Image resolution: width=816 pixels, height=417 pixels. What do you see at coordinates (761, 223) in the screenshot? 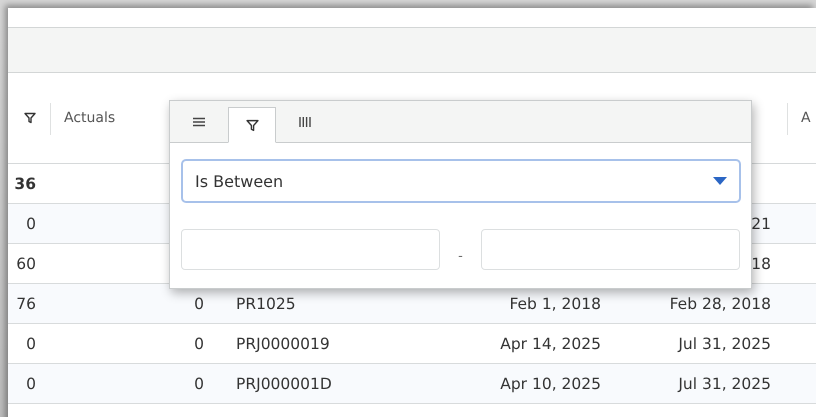
I see `table-cell: 21` at bounding box center [761, 223].